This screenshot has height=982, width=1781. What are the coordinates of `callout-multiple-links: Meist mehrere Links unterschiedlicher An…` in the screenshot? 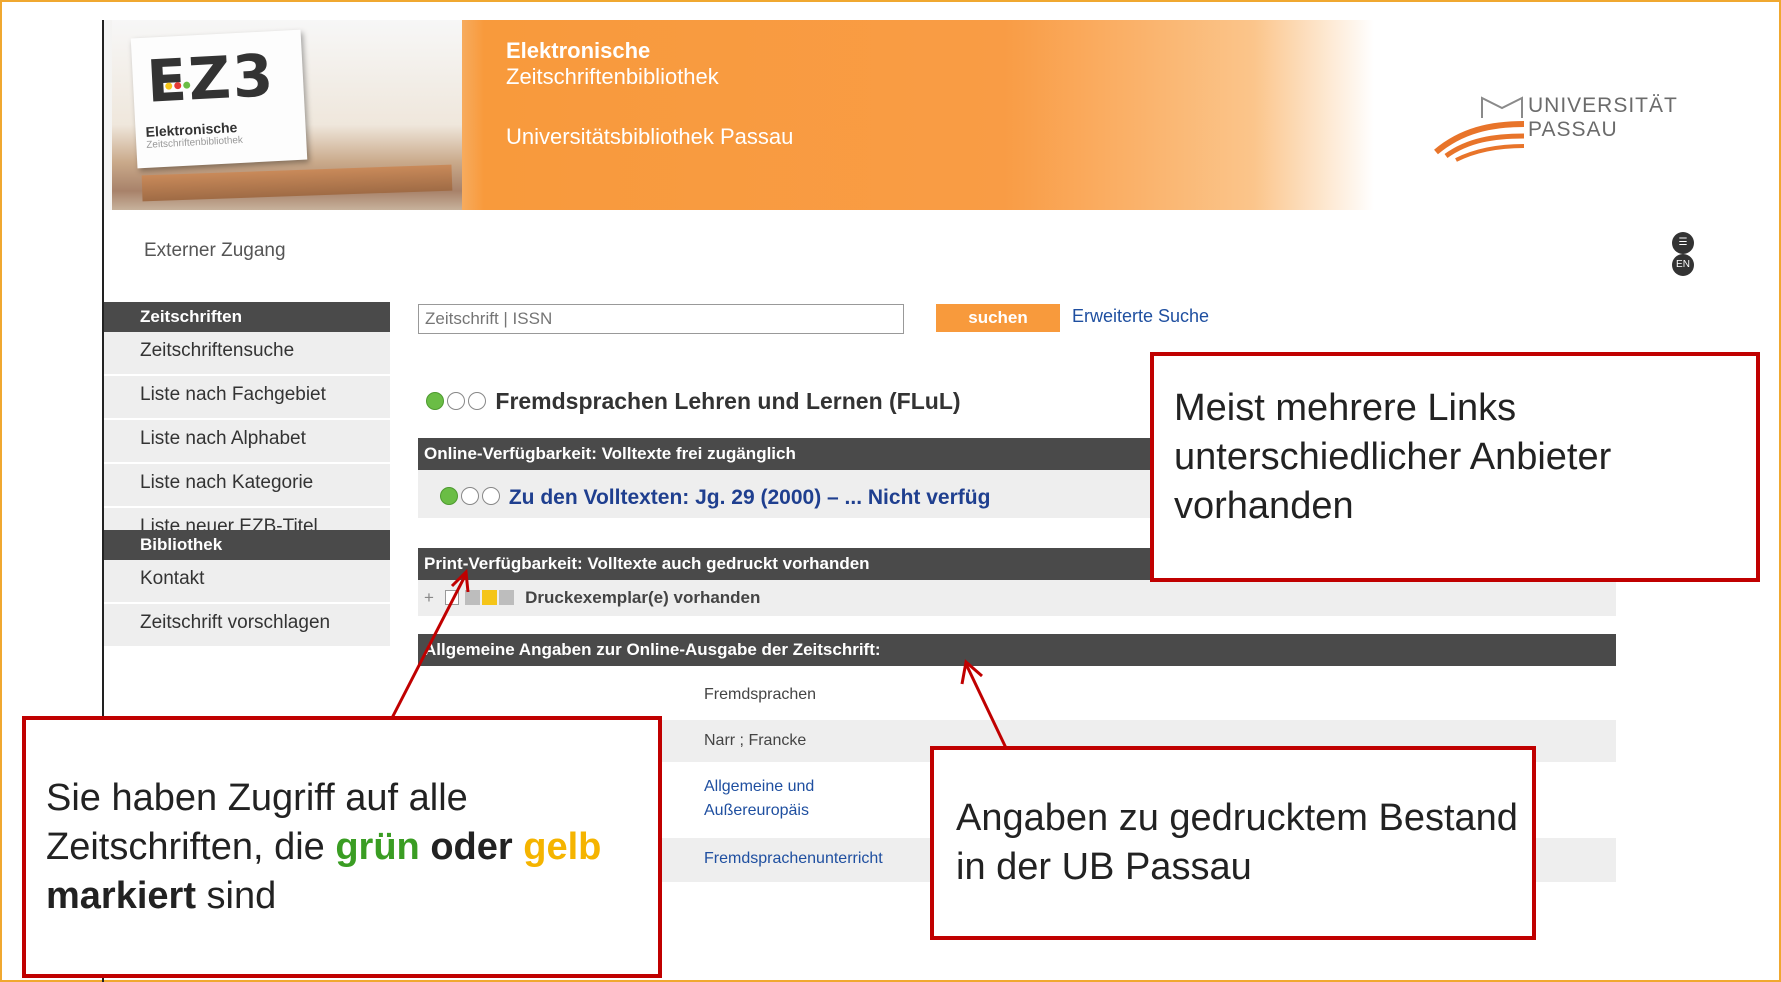 It's located at (1455, 467).